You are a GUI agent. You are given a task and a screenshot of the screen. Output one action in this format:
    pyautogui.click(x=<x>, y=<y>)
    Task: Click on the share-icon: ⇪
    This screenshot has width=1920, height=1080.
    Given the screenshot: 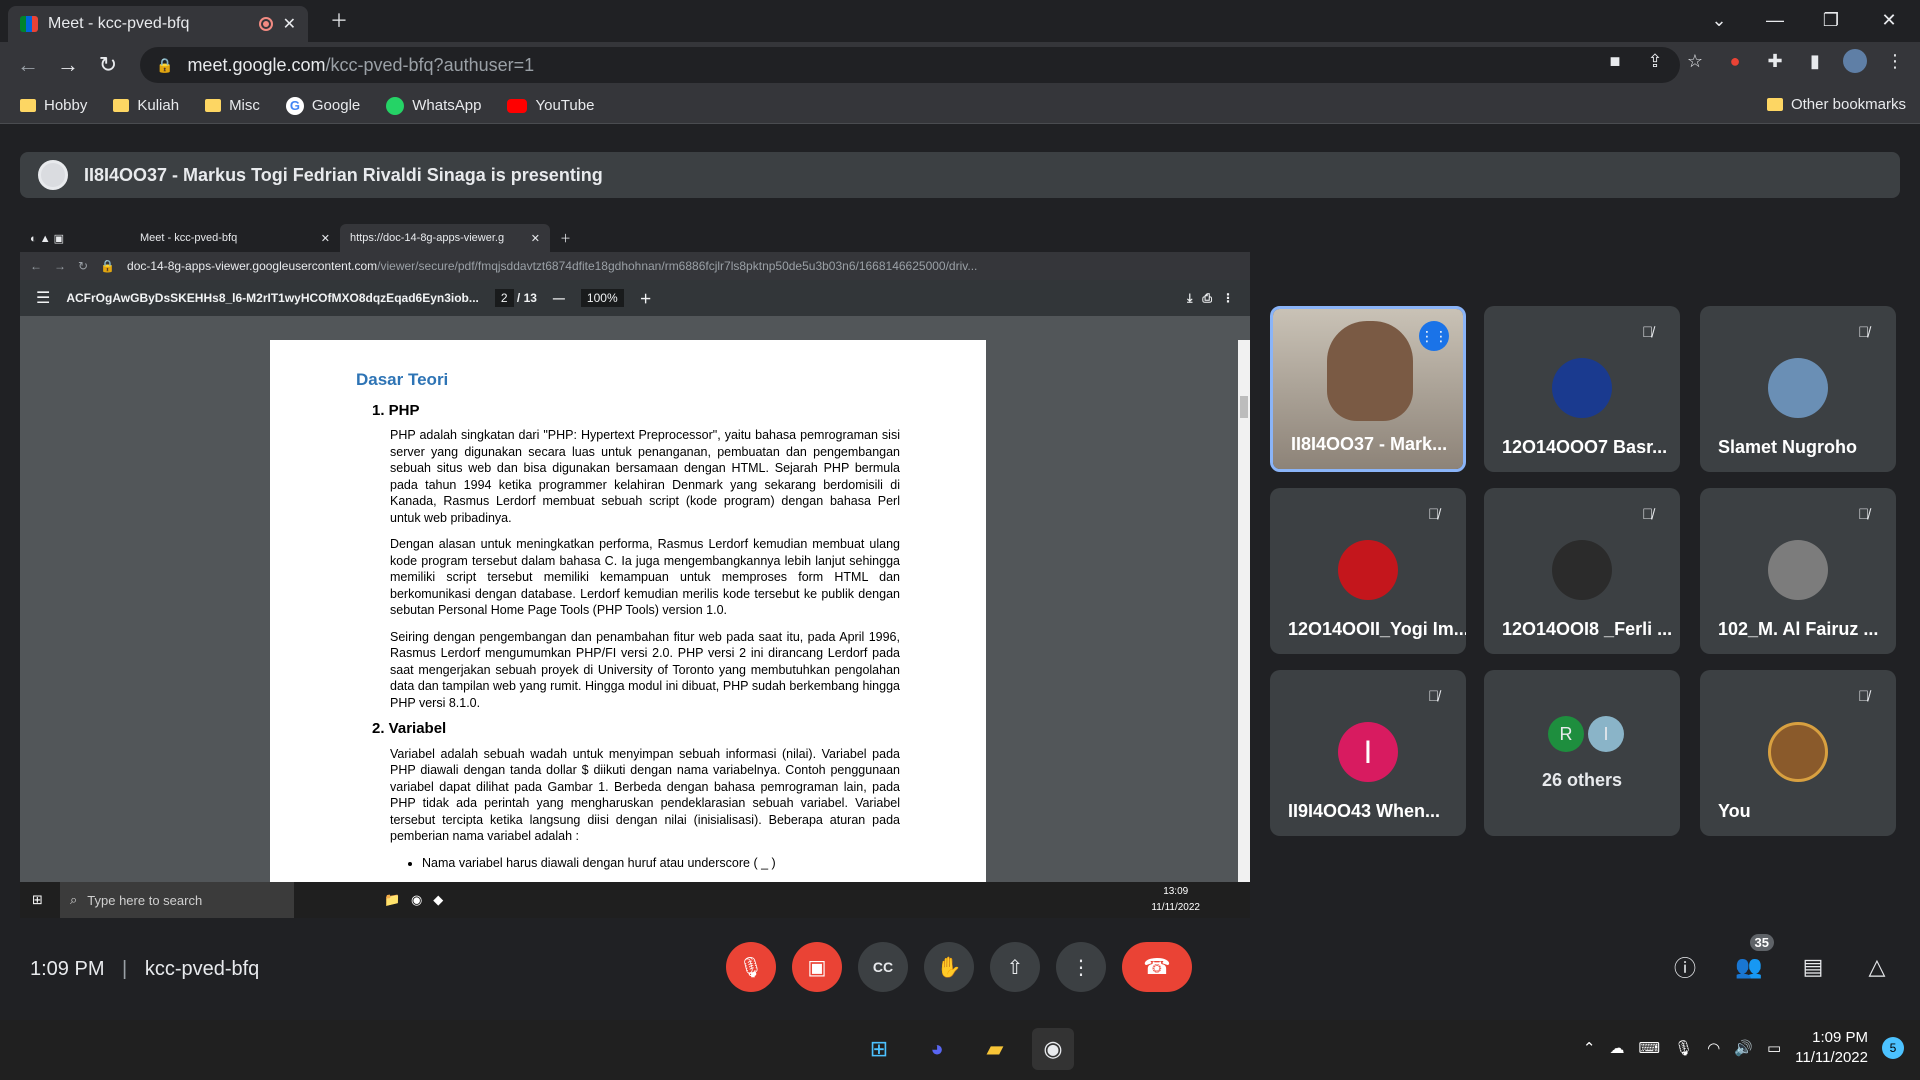 What is the action you would take?
    pyautogui.click(x=1655, y=61)
    